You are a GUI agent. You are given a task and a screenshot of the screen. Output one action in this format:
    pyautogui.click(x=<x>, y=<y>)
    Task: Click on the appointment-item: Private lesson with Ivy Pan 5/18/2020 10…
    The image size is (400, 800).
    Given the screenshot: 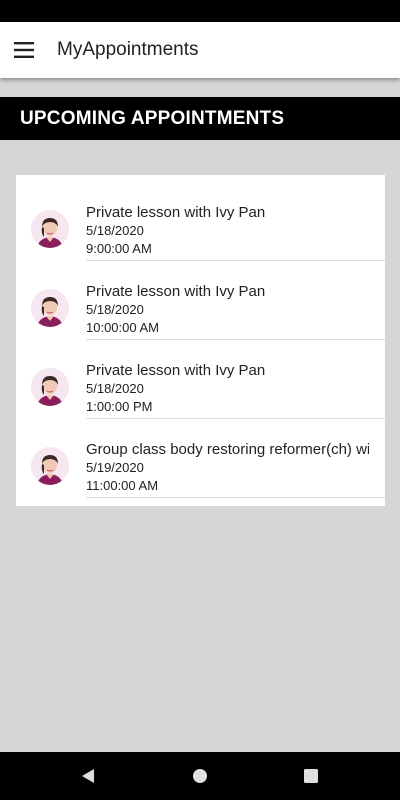 What is the action you would take?
    pyautogui.click(x=200, y=300)
    